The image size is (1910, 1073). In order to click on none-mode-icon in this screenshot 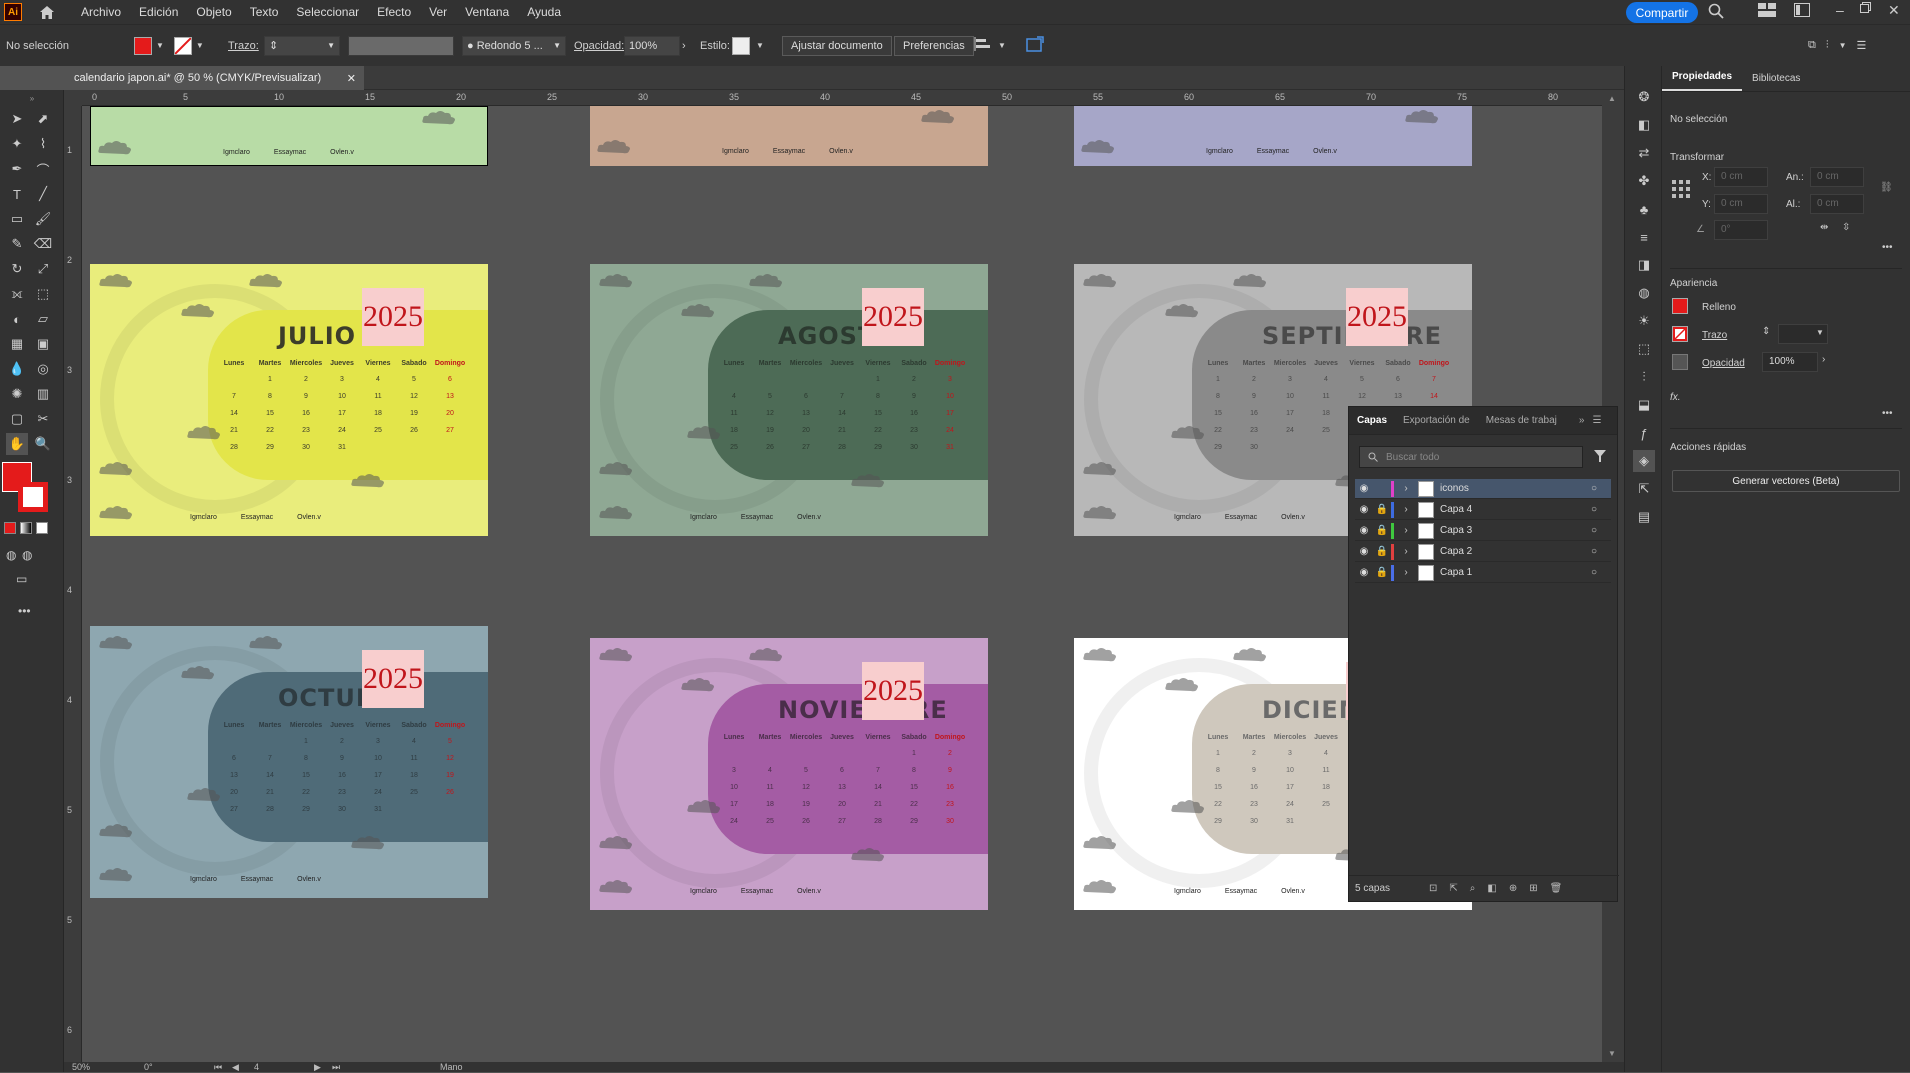, I will do `click(42, 528)`.